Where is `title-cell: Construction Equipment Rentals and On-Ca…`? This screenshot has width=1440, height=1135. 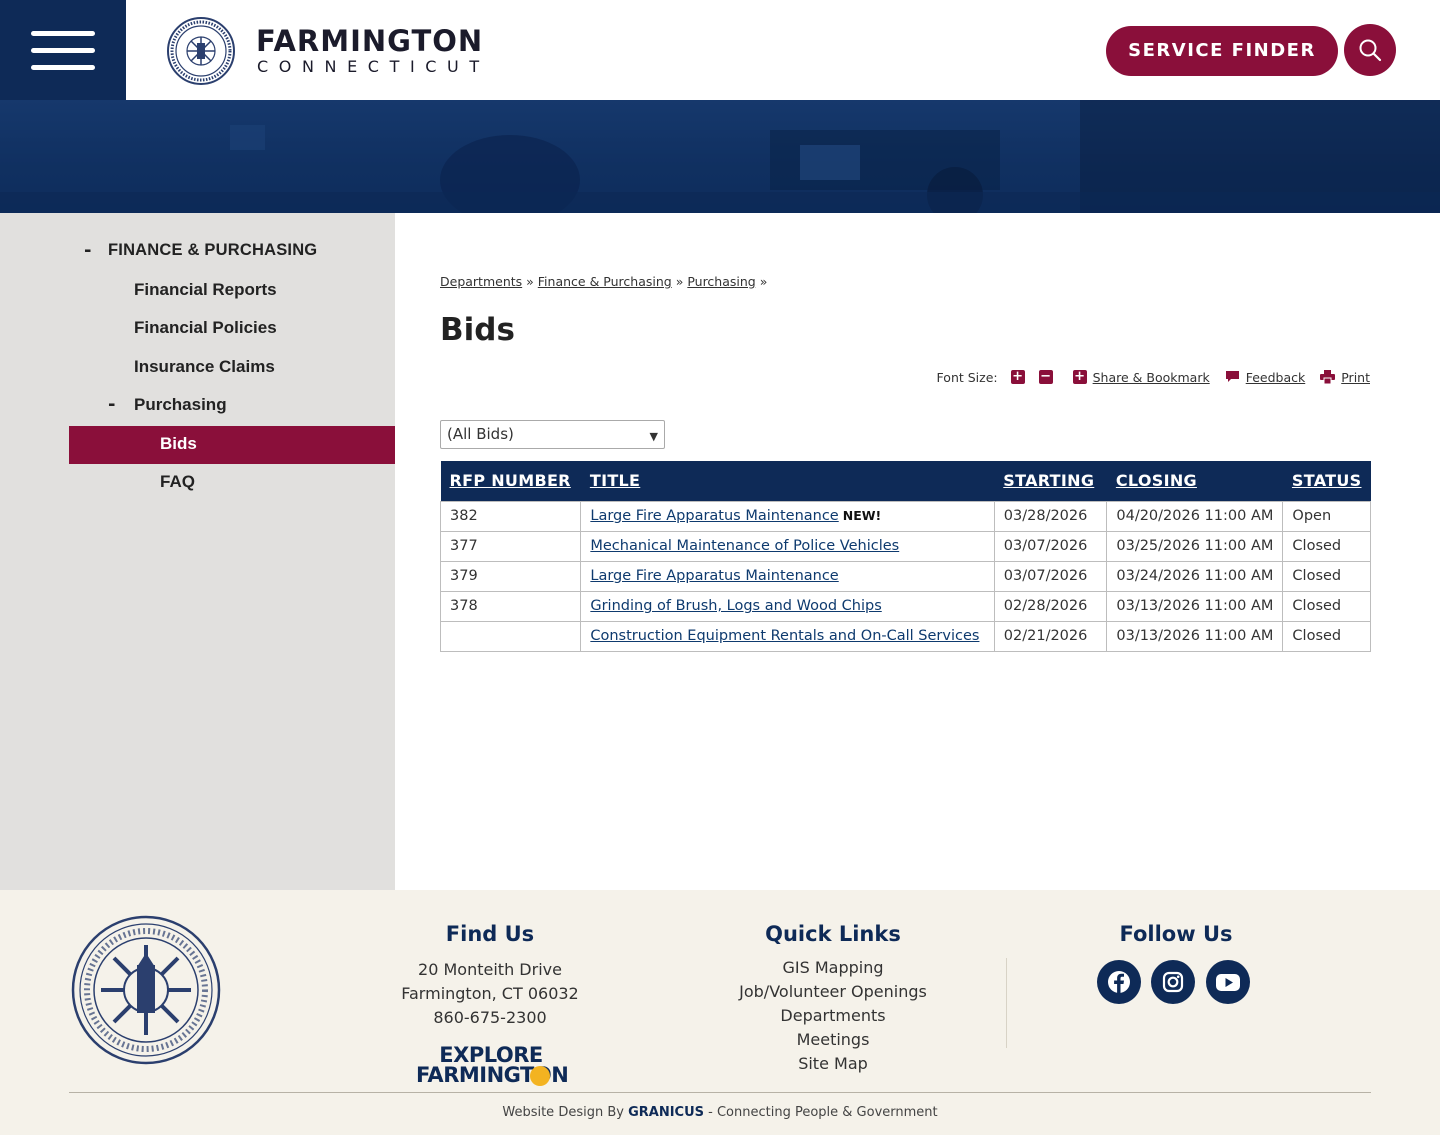
title-cell: Construction Equipment Rentals and On-Ca… is located at coordinates (787, 636).